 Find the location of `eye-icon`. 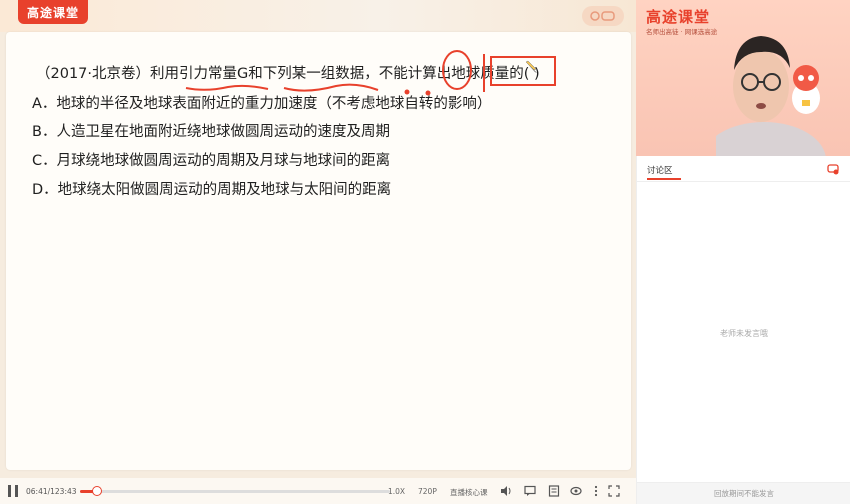

eye-icon is located at coordinates (576, 491).